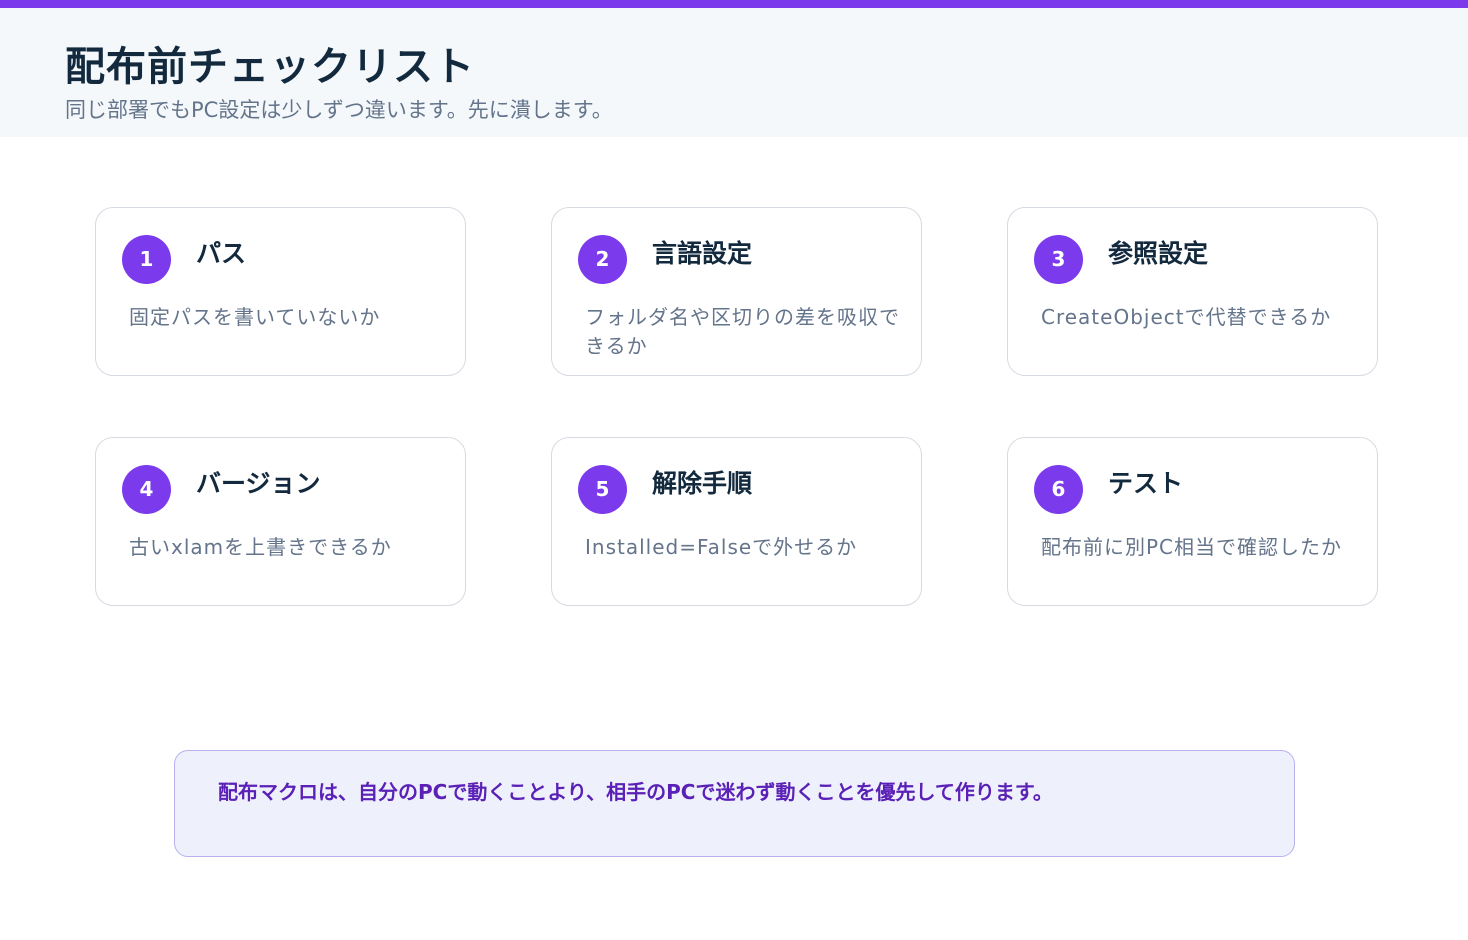 The image size is (1468, 940). What do you see at coordinates (736, 291) in the screenshot?
I see `checklist-card-language: 2 言語設定 フォルダ名や区切りの差を吸収できるか` at bounding box center [736, 291].